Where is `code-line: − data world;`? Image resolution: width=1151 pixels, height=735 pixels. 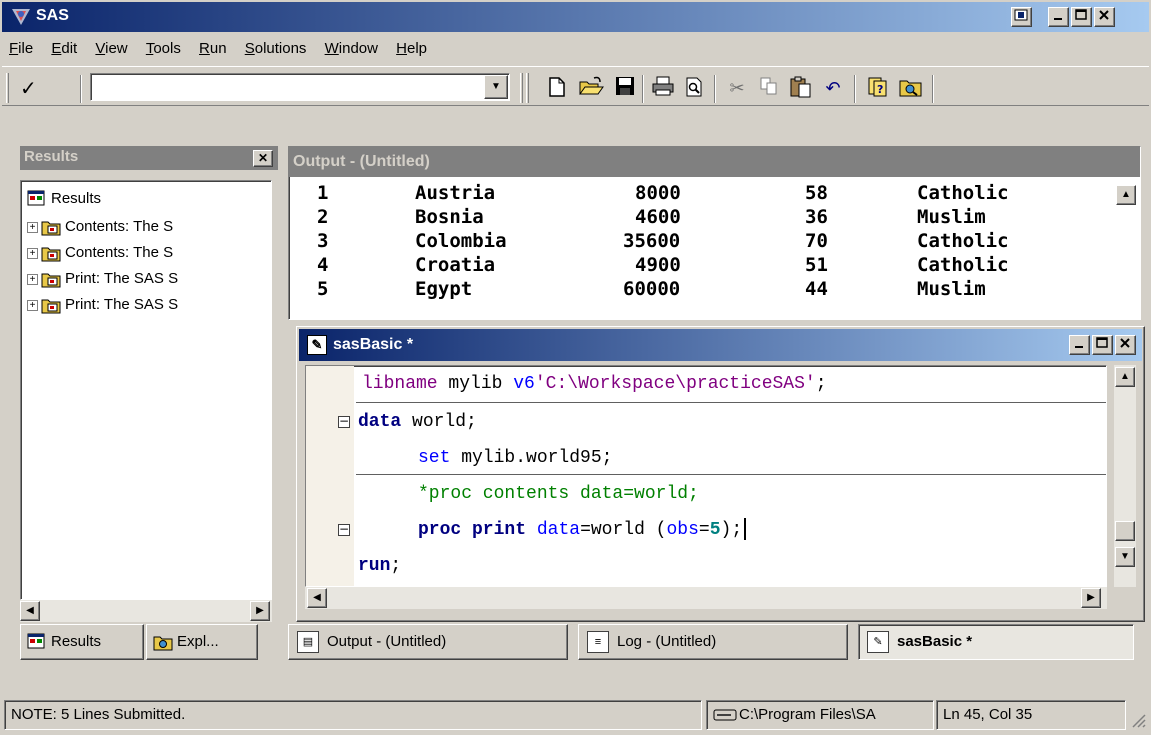 code-line: − data world; is located at coordinates (407, 422).